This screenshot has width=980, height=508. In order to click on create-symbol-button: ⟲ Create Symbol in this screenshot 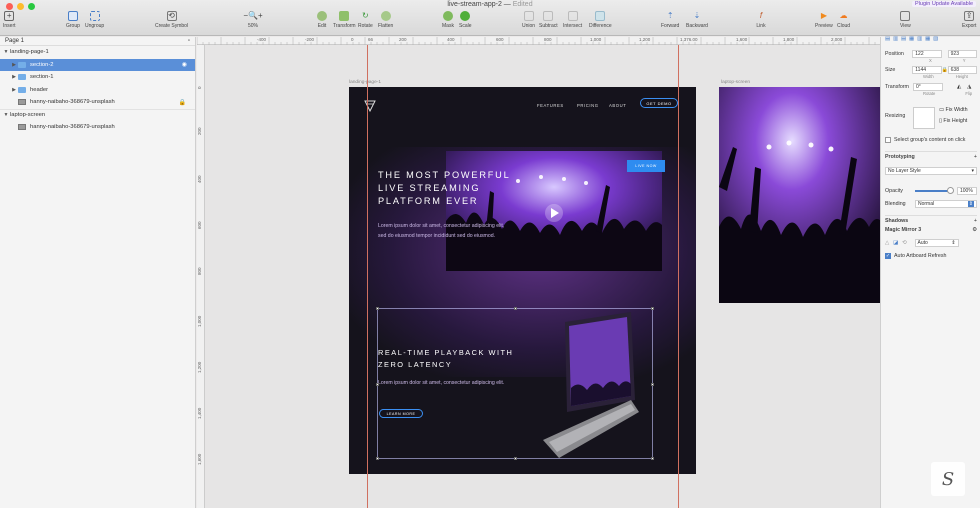, I will do `click(171, 20)`.